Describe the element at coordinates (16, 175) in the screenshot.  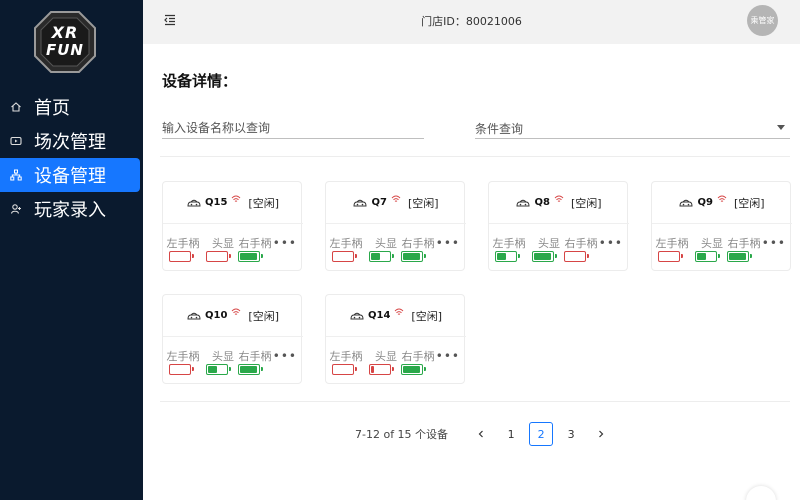
I see `network-icon` at that location.